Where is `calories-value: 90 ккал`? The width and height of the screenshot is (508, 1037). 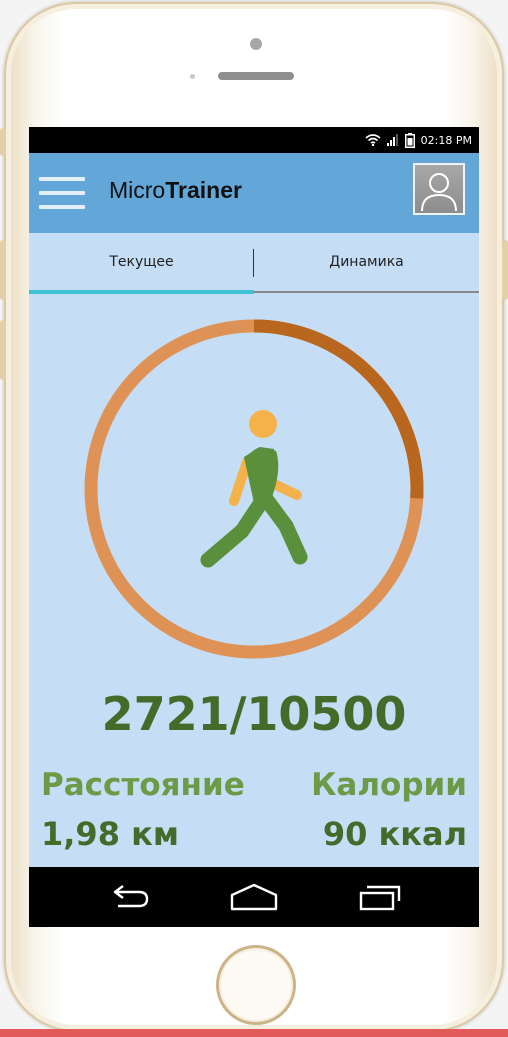
calories-value: 90 ккал is located at coordinates (394, 834).